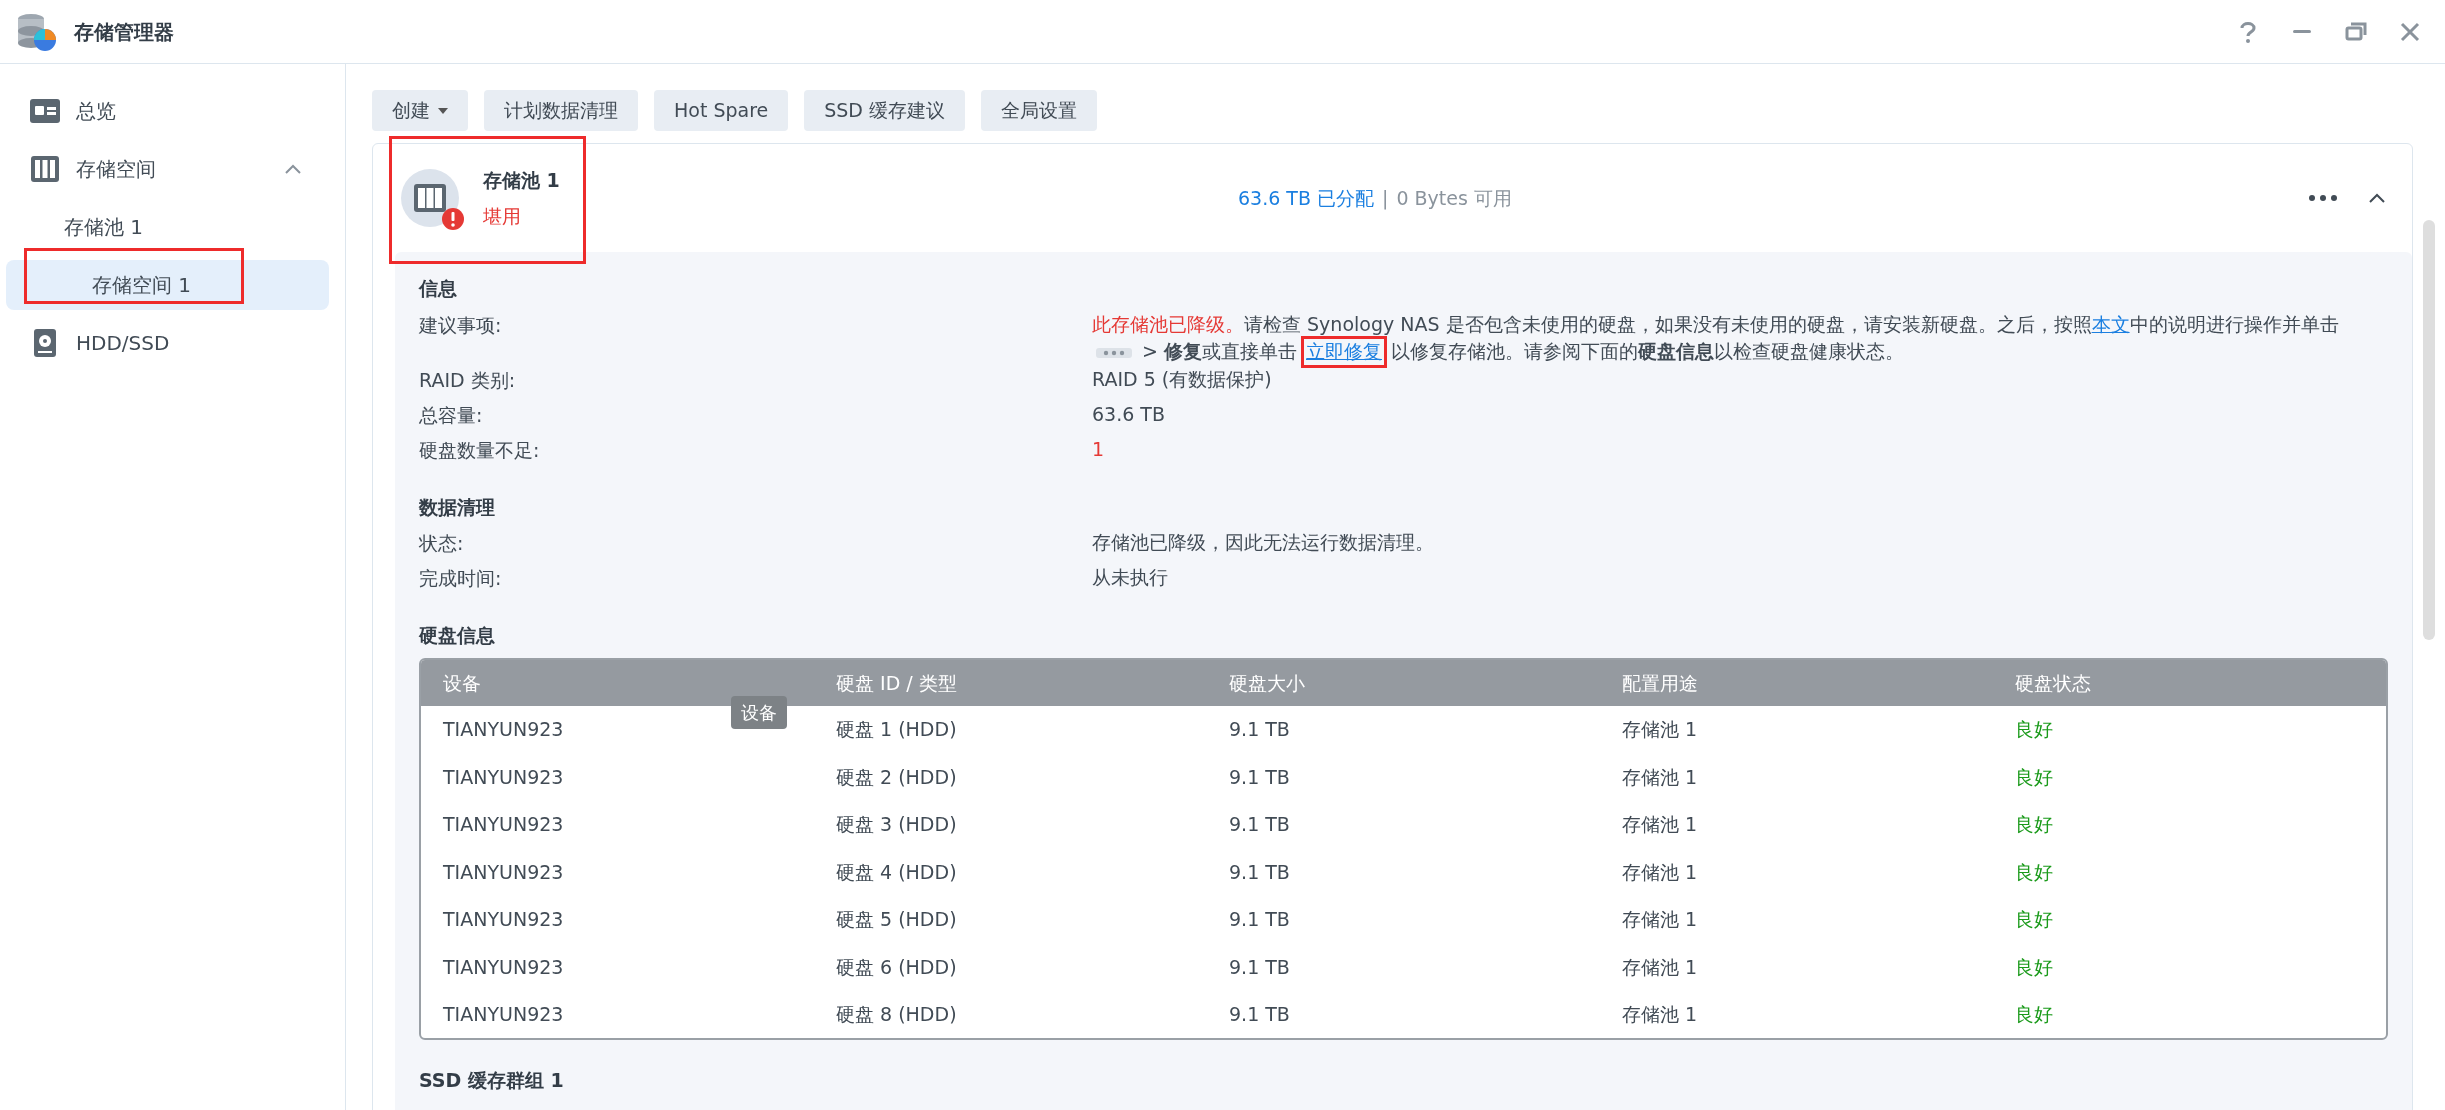 Image resolution: width=2445 pixels, height=1110 pixels. I want to click on field-value: 1, so click(1098, 448).